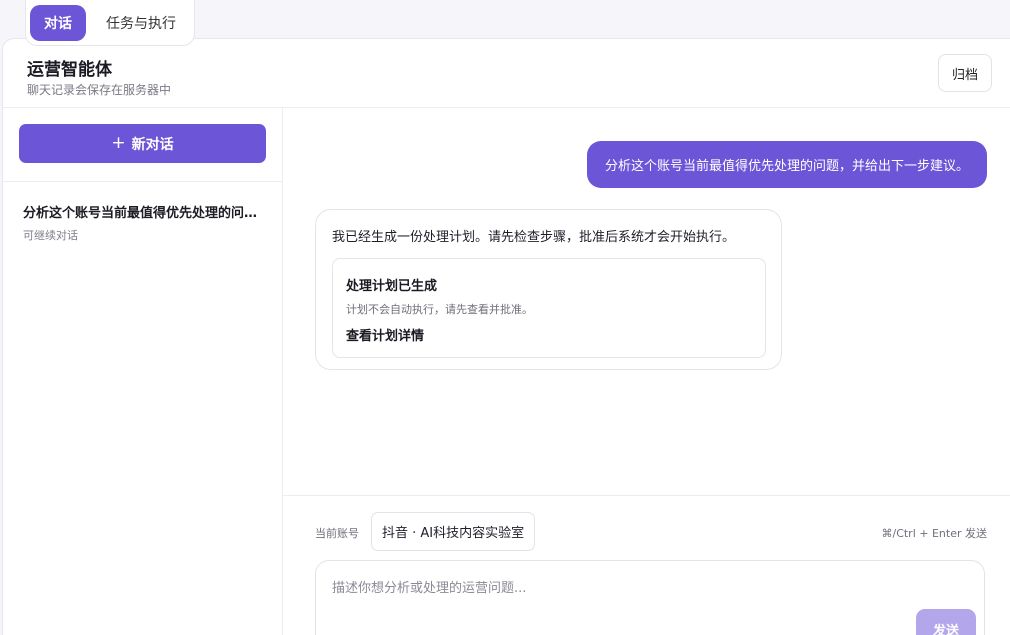 The width and height of the screenshot is (1010, 635). Describe the element at coordinates (534, 237) in the screenshot. I see `assistant-message-text: 我已经生成一份处理计划。请先检查步骤，批准后系统才会开始执行。` at that location.